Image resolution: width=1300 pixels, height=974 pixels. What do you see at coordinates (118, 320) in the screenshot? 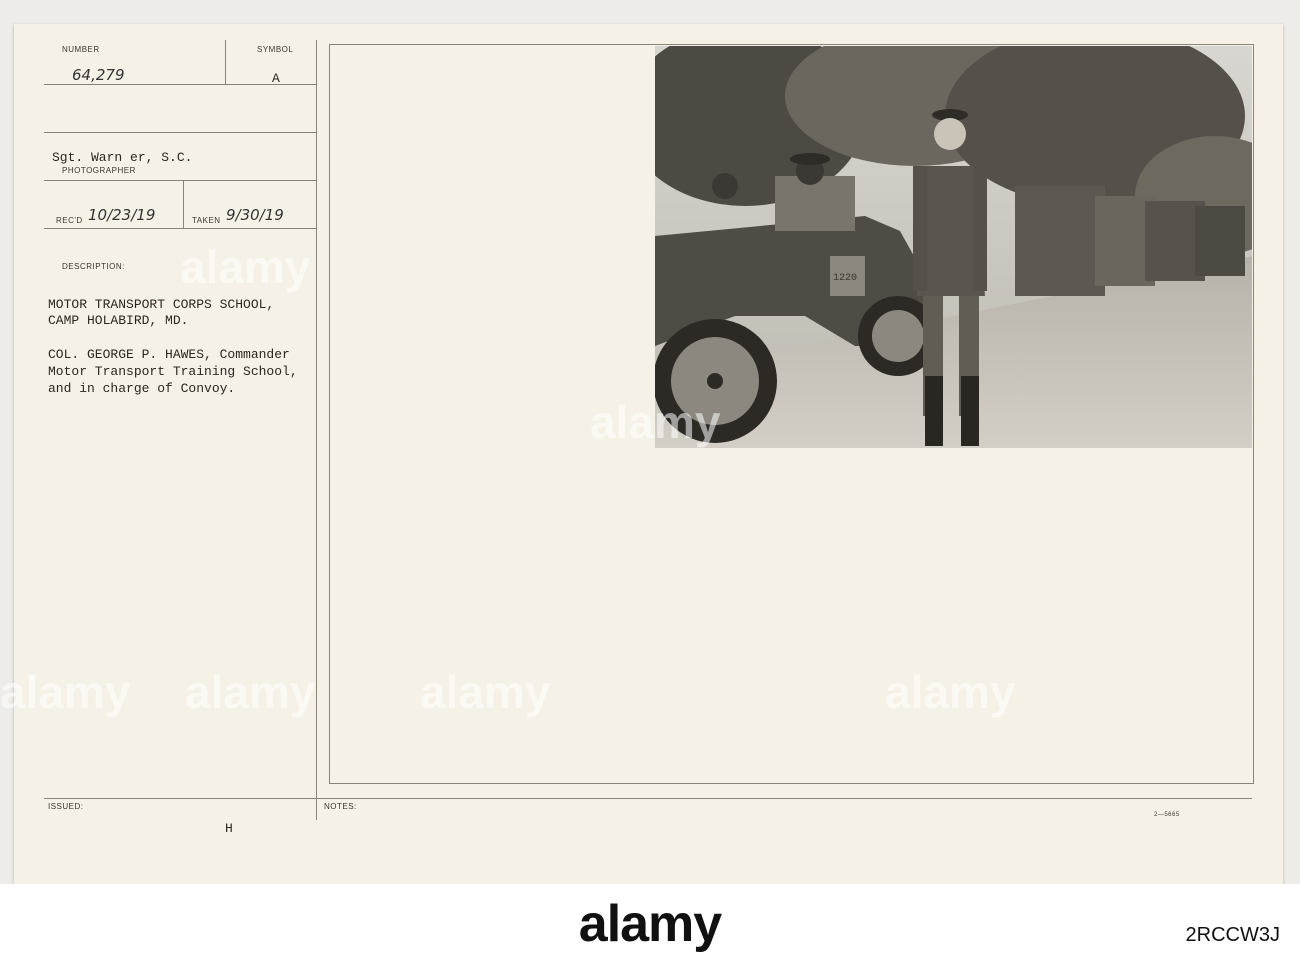
I see `description-line-2: CAMP HOLABIRD, MD.` at bounding box center [118, 320].